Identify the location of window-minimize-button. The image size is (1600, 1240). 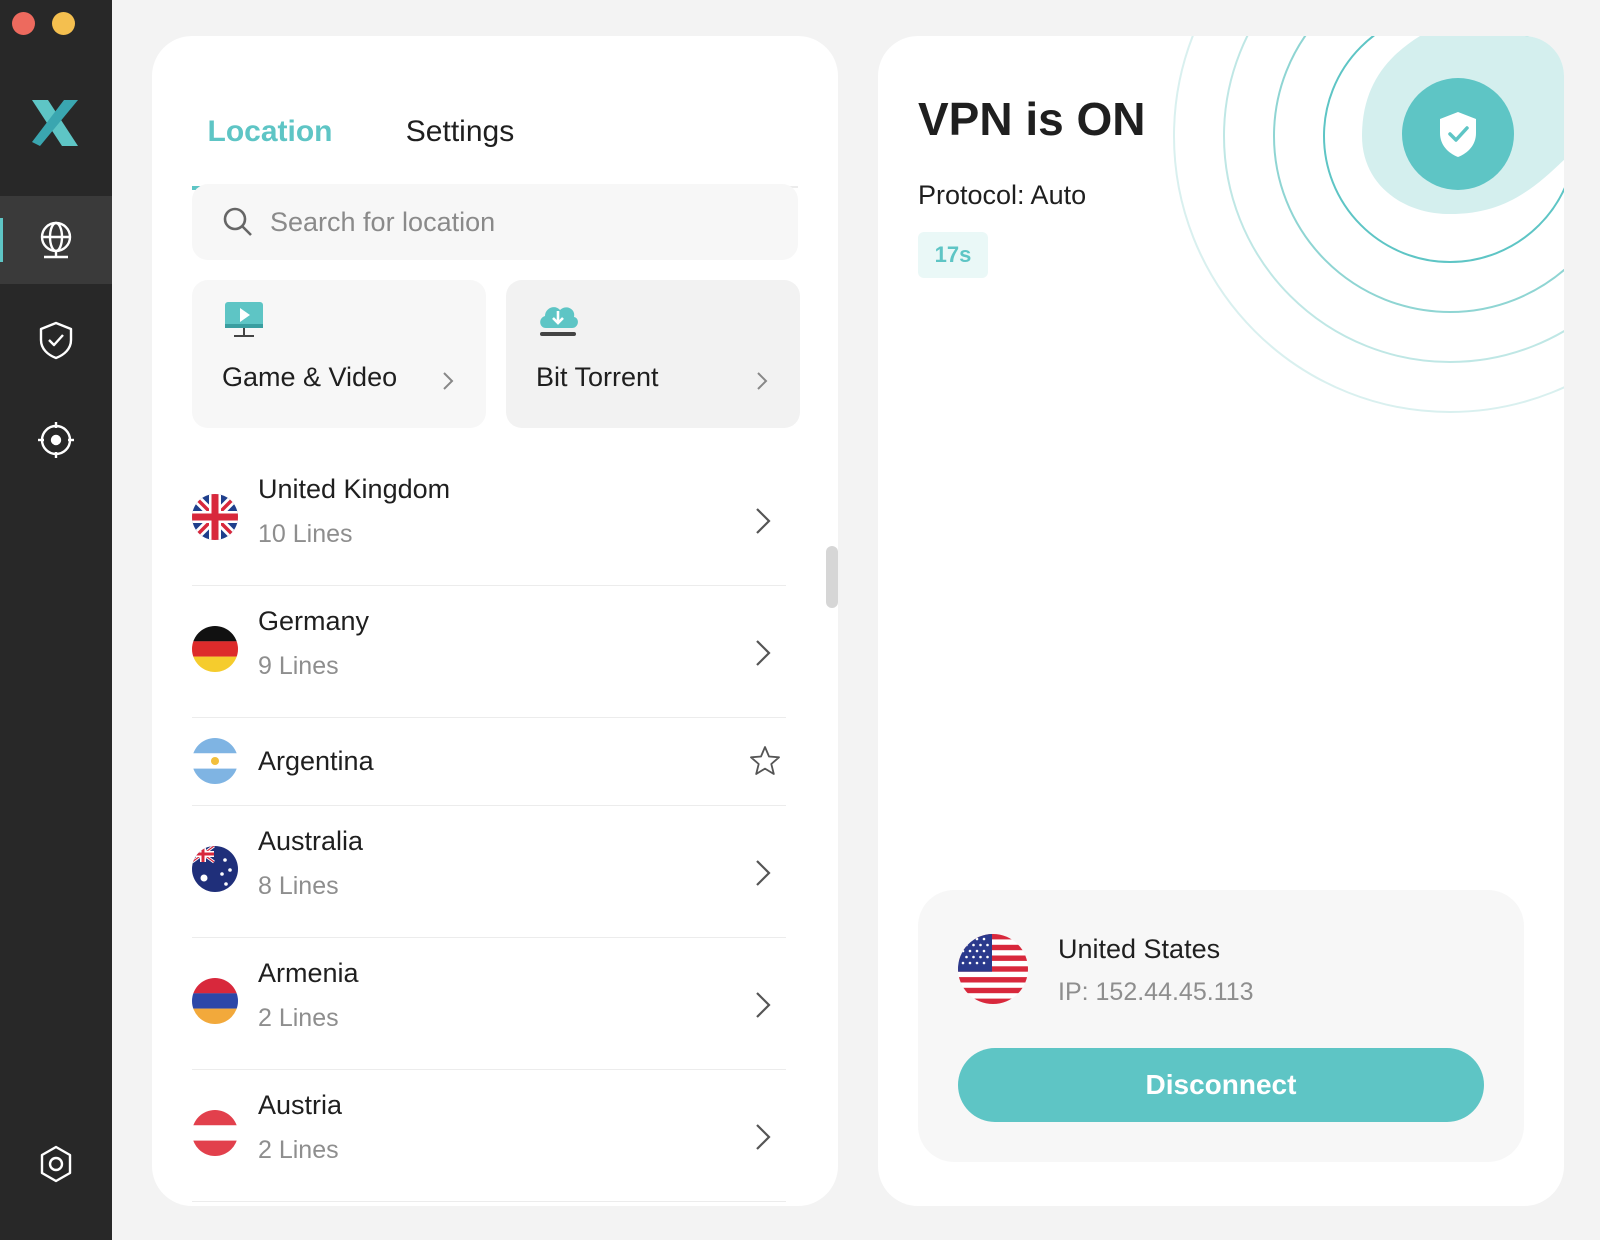
(63, 23).